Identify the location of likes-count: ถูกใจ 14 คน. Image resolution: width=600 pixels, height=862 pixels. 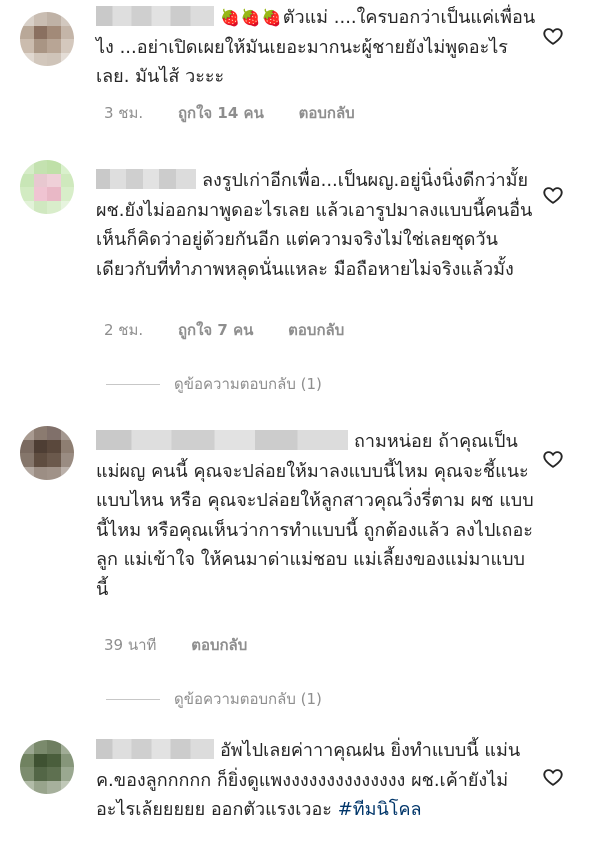
(221, 113).